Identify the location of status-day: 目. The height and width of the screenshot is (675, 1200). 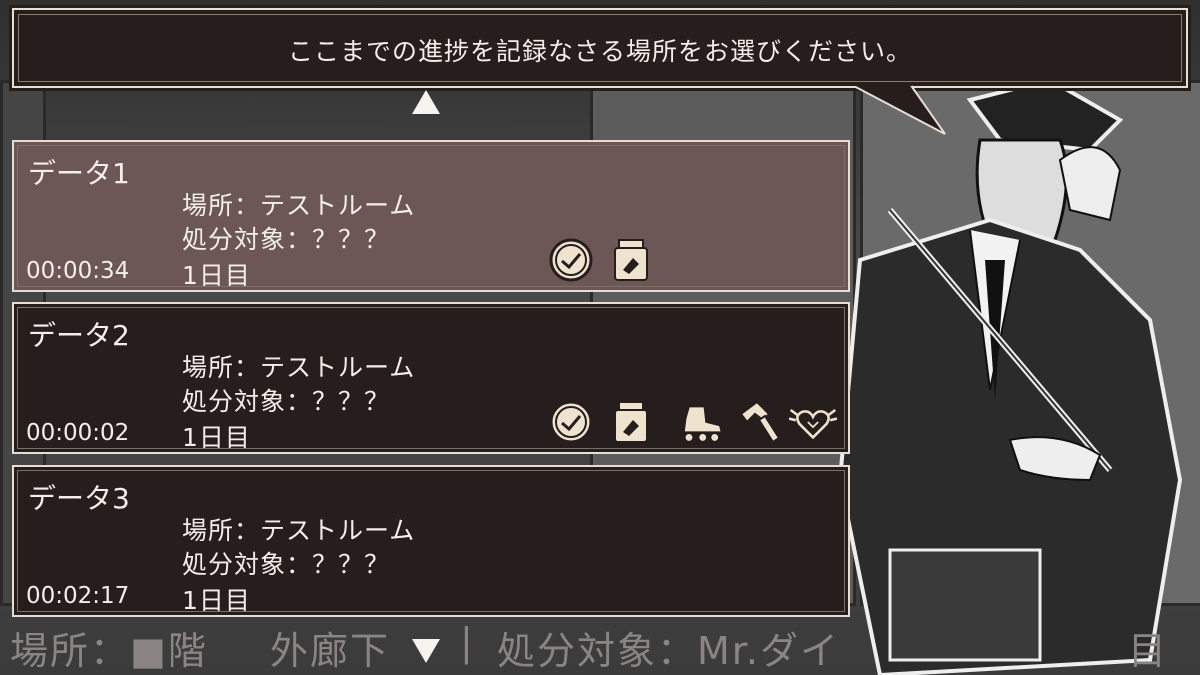
(1148, 651).